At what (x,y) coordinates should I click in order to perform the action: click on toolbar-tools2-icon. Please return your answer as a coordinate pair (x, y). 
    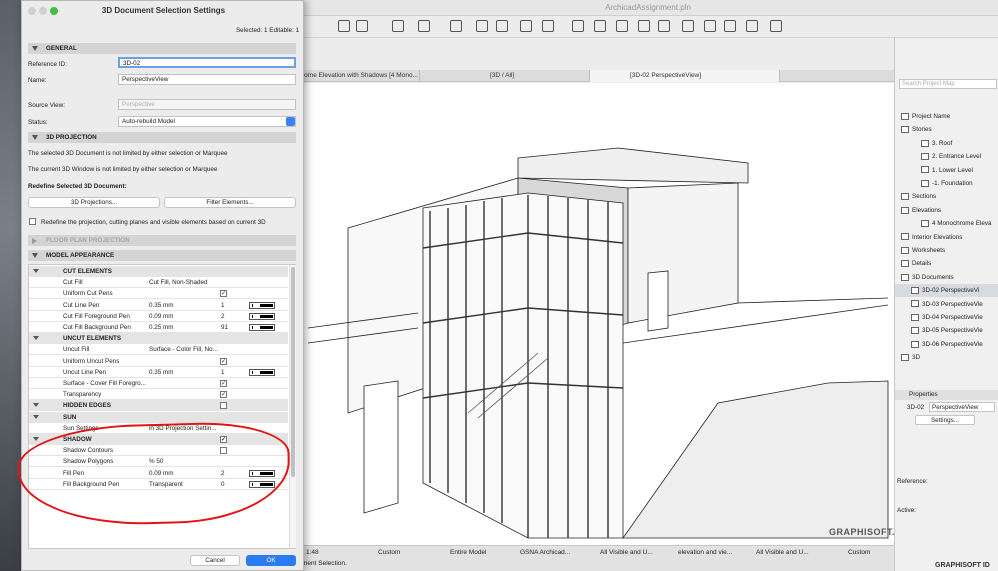
    Looking at the image, I should click on (600, 26).